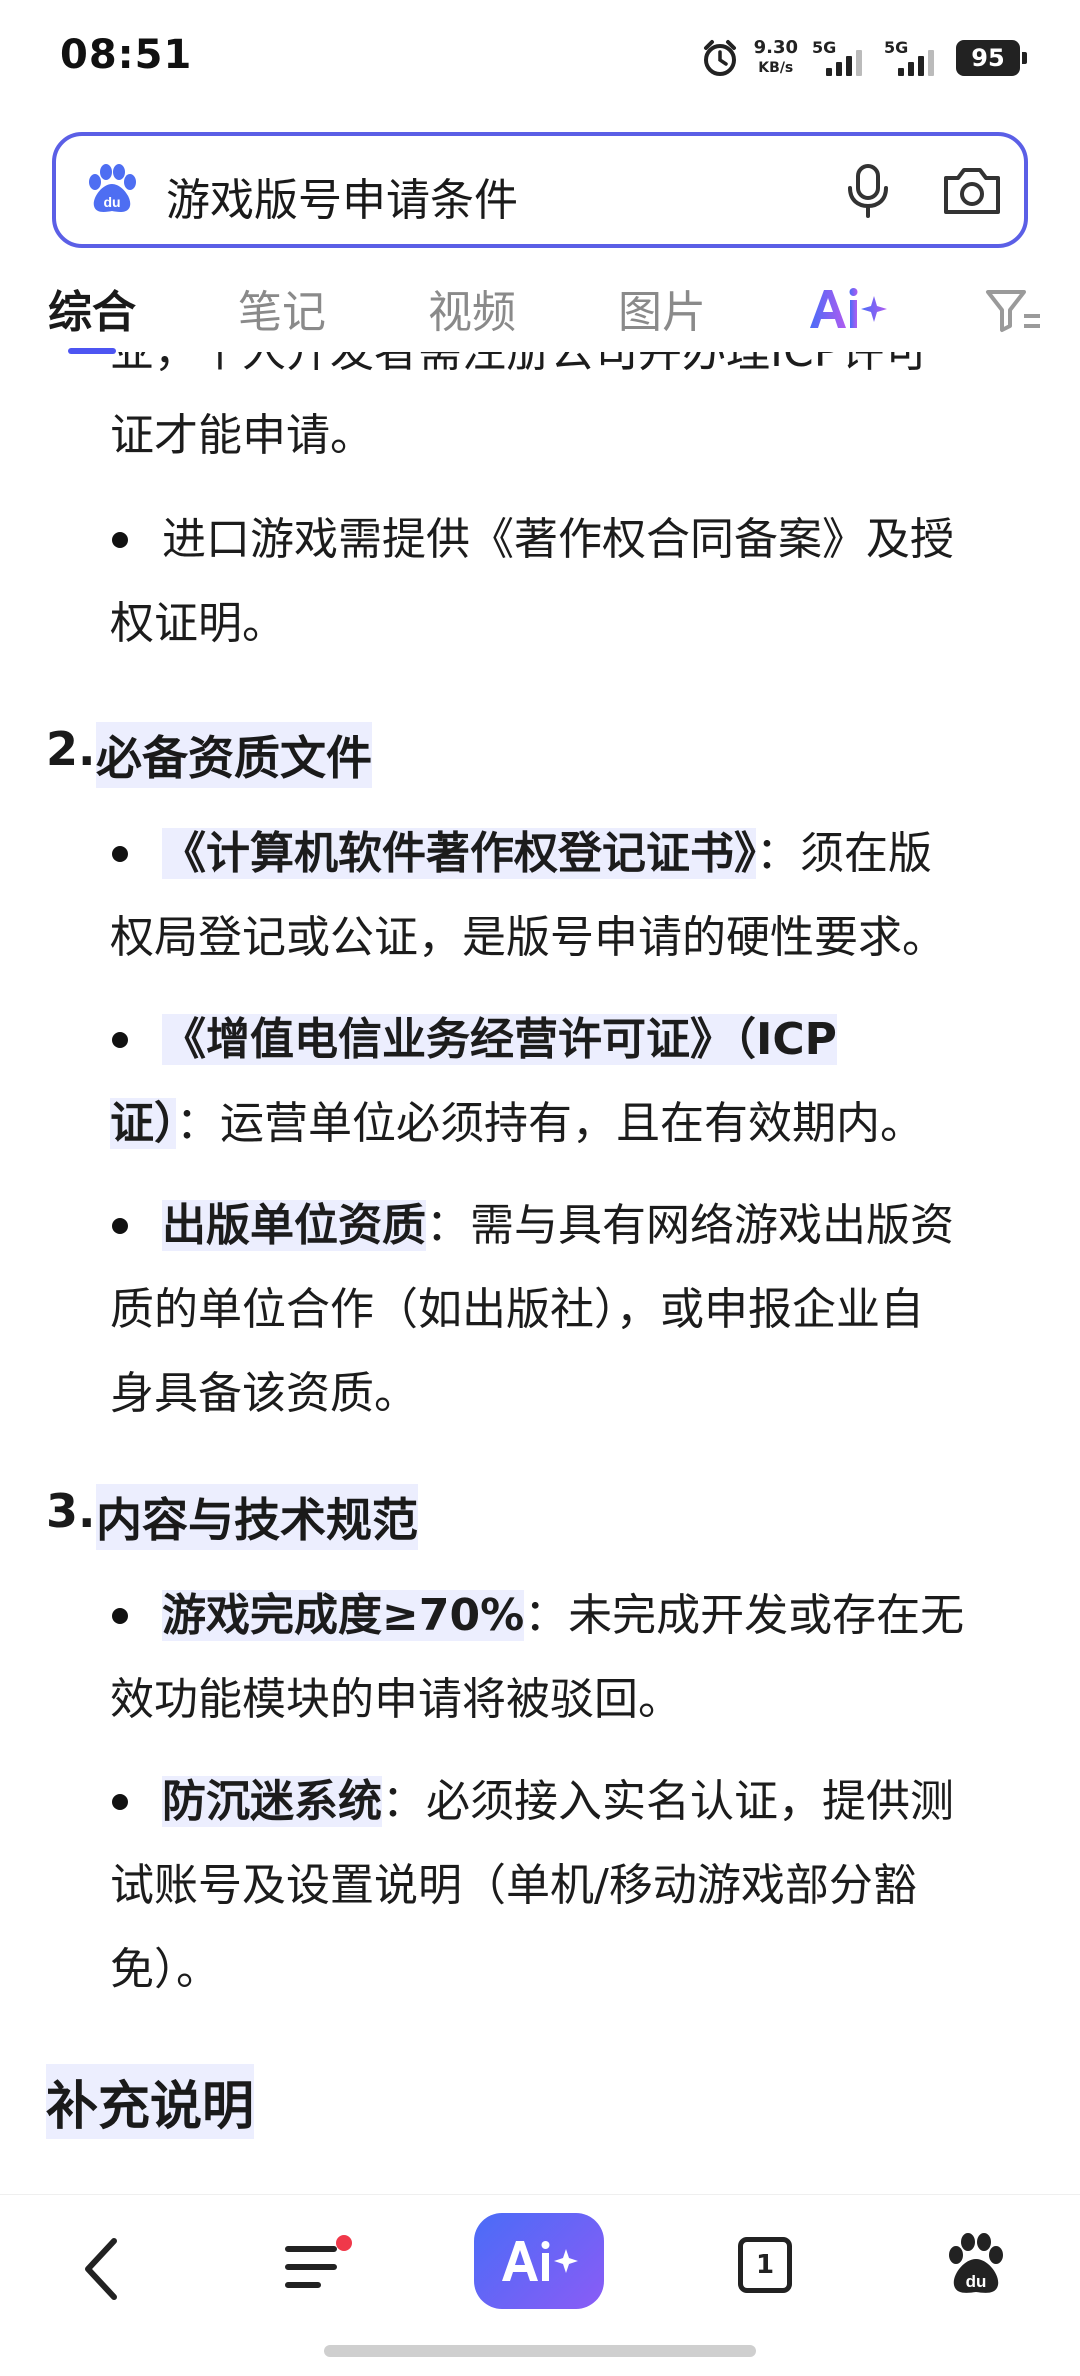 The height and width of the screenshot is (2376, 1080). I want to click on speed-value: 9.30, so click(775, 47).